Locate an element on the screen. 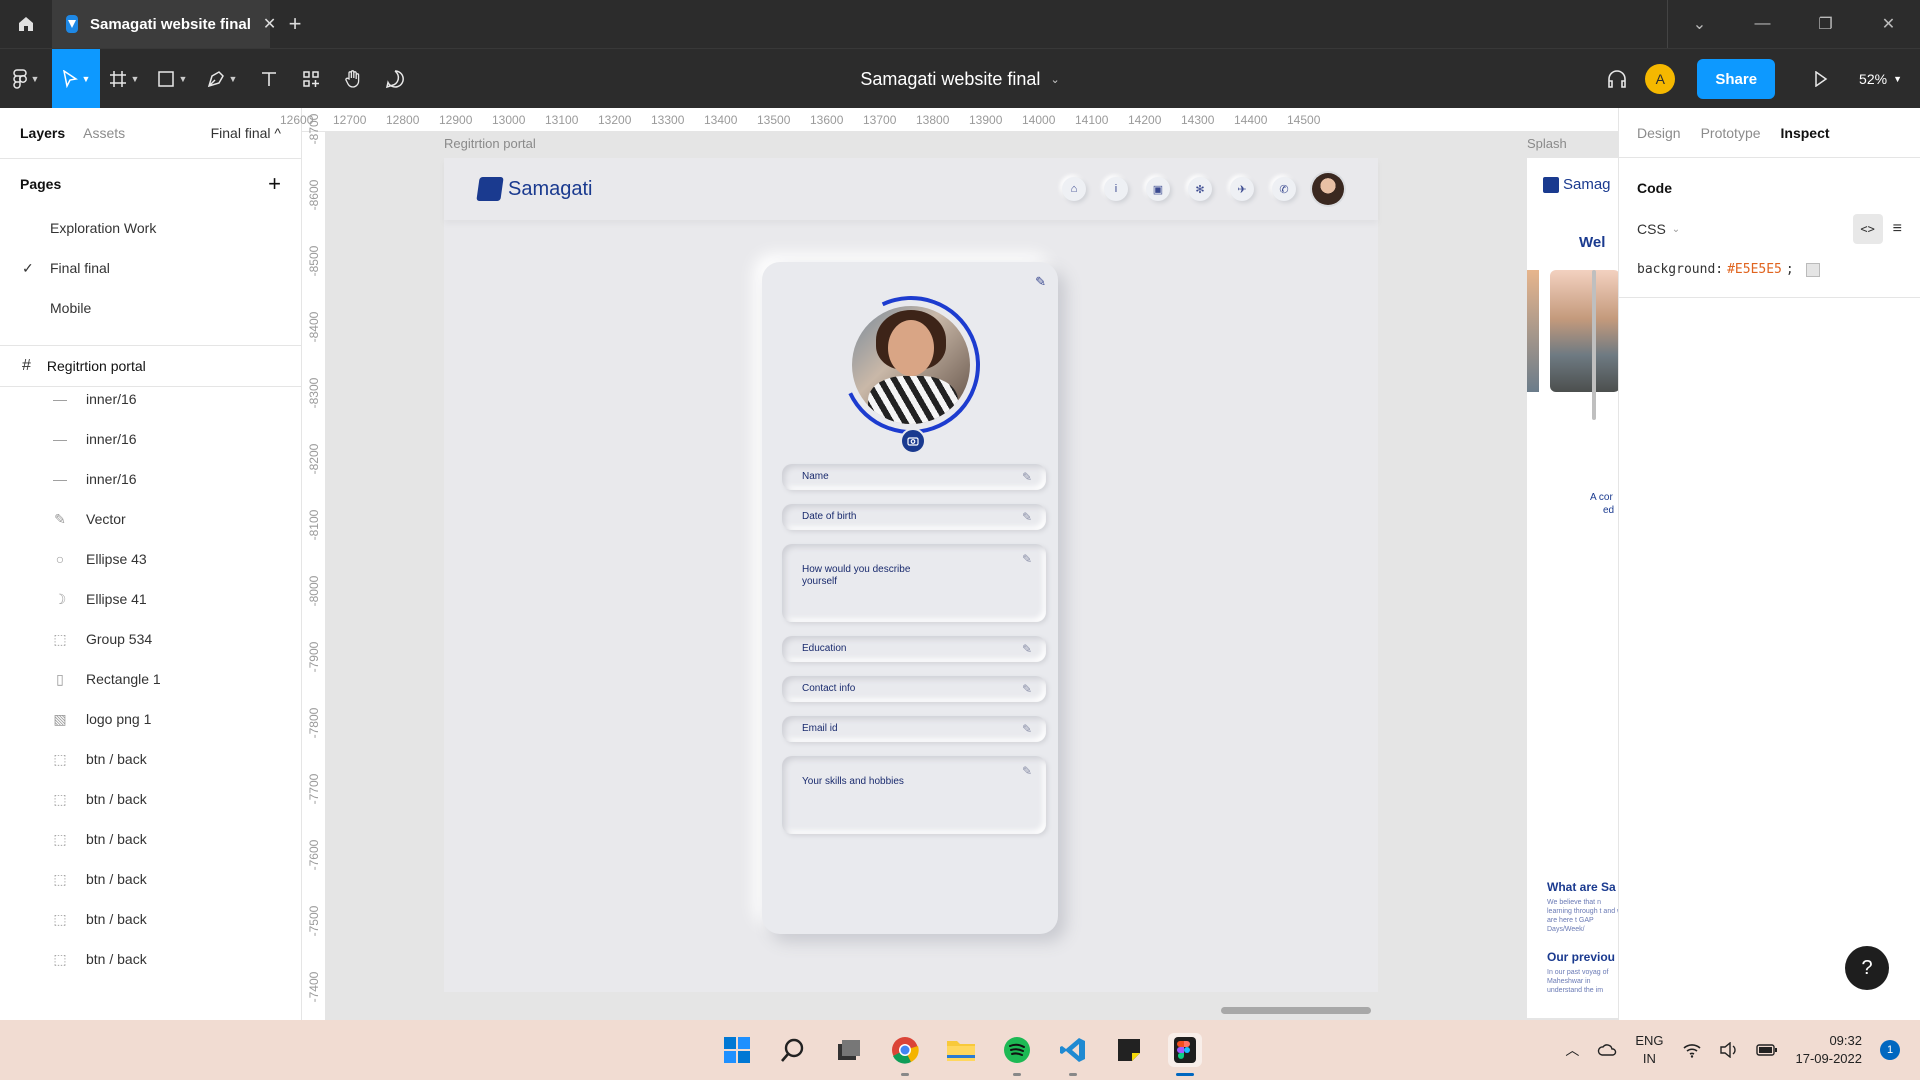 Image resolution: width=1920 pixels, height=1080 pixels. profile-field: Education ✎ is located at coordinates (914, 649).